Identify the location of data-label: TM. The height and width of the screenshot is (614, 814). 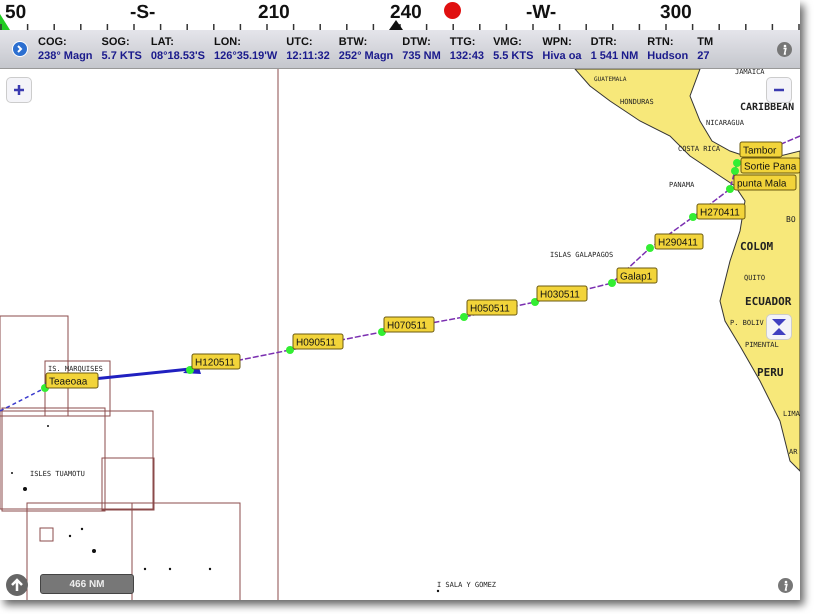
(705, 42).